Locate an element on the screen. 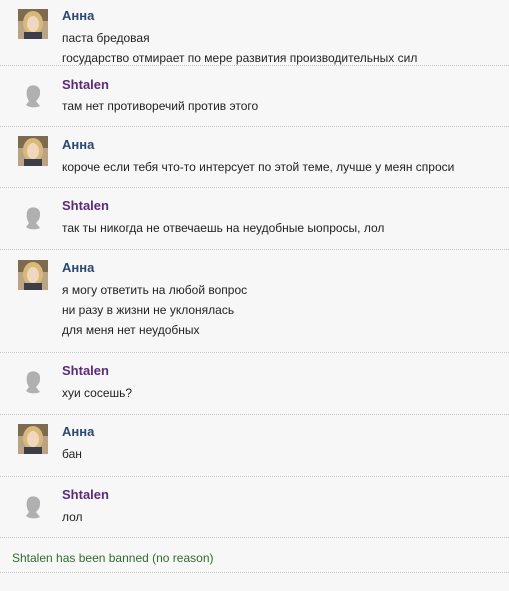 Image resolution: width=509 pixels, height=591 pixels. message-text: паста бредовая is located at coordinates (106, 38).